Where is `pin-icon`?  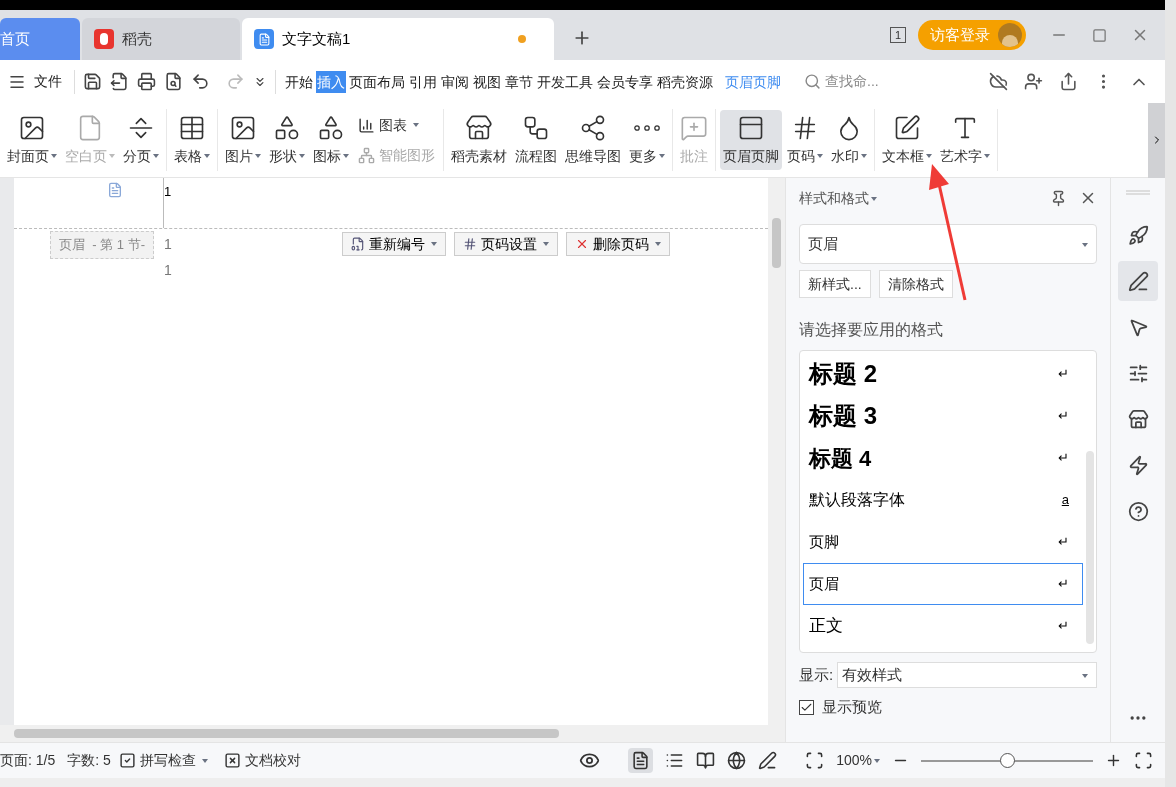 pin-icon is located at coordinates (1058, 198).